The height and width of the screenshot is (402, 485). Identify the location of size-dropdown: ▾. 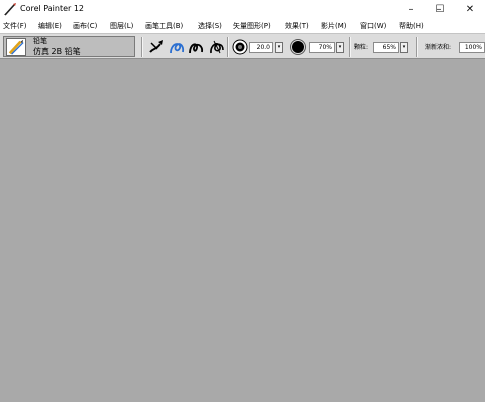
(279, 47).